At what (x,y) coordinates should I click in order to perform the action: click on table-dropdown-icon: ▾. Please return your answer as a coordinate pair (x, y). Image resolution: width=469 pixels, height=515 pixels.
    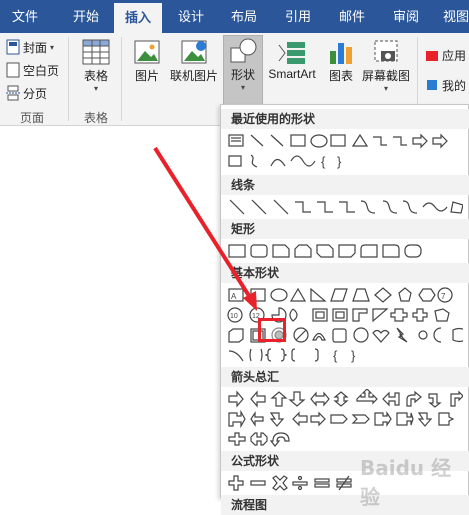
    Looking at the image, I should click on (95, 88).